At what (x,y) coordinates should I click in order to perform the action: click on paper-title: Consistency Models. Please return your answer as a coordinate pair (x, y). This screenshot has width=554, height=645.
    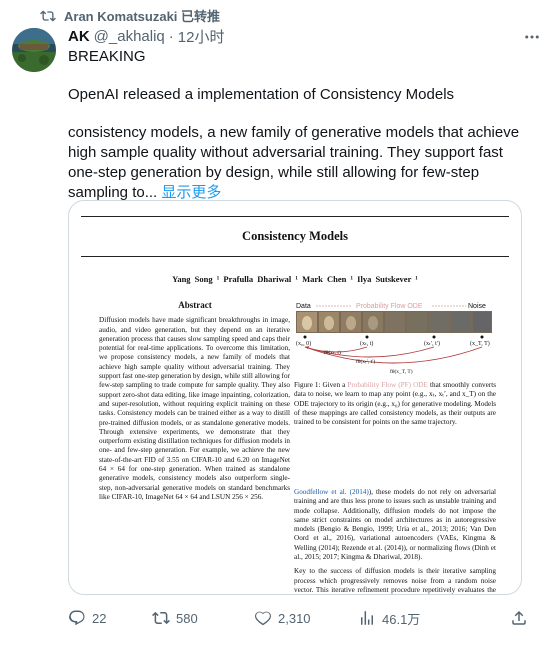
    Looking at the image, I should click on (295, 236).